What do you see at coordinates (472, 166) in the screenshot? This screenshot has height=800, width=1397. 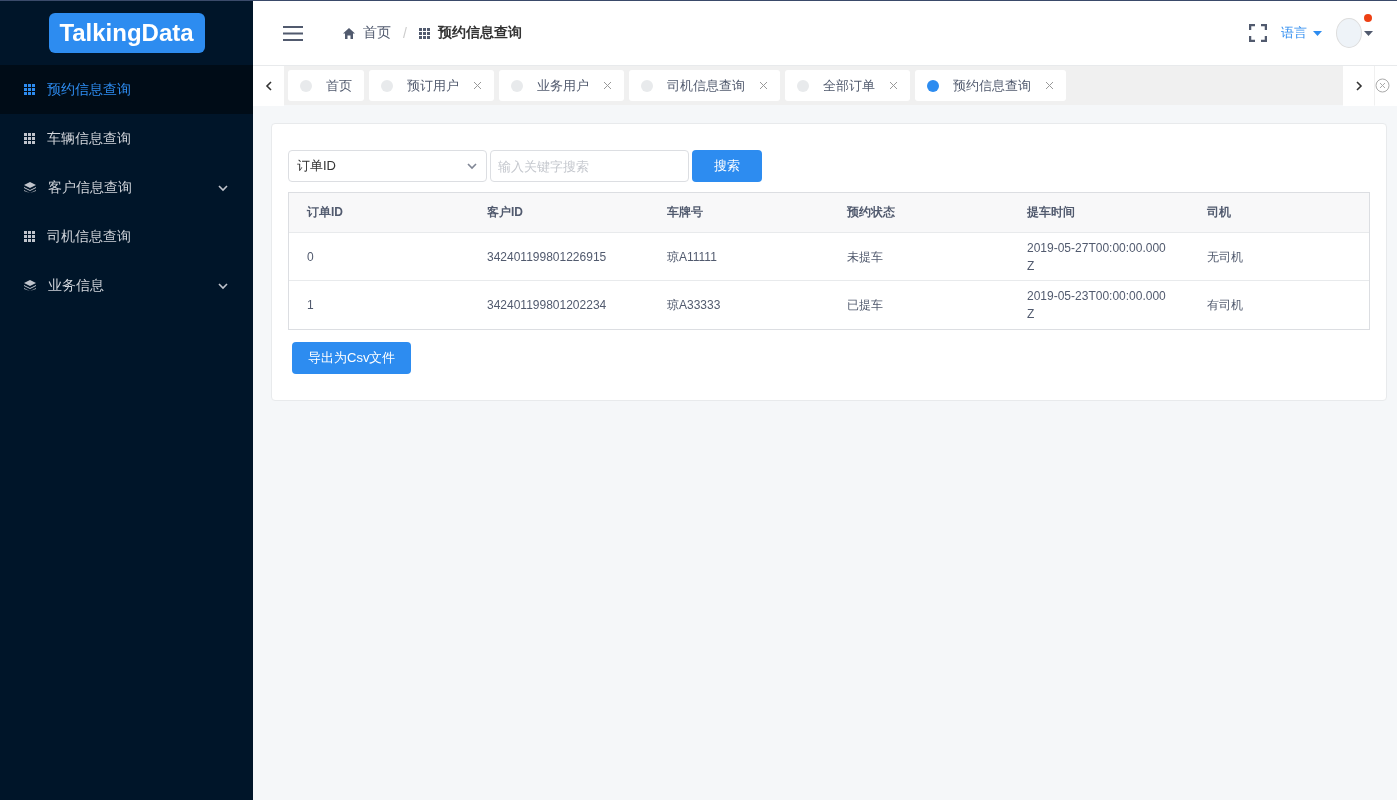 I see `chevron-down-icon` at bounding box center [472, 166].